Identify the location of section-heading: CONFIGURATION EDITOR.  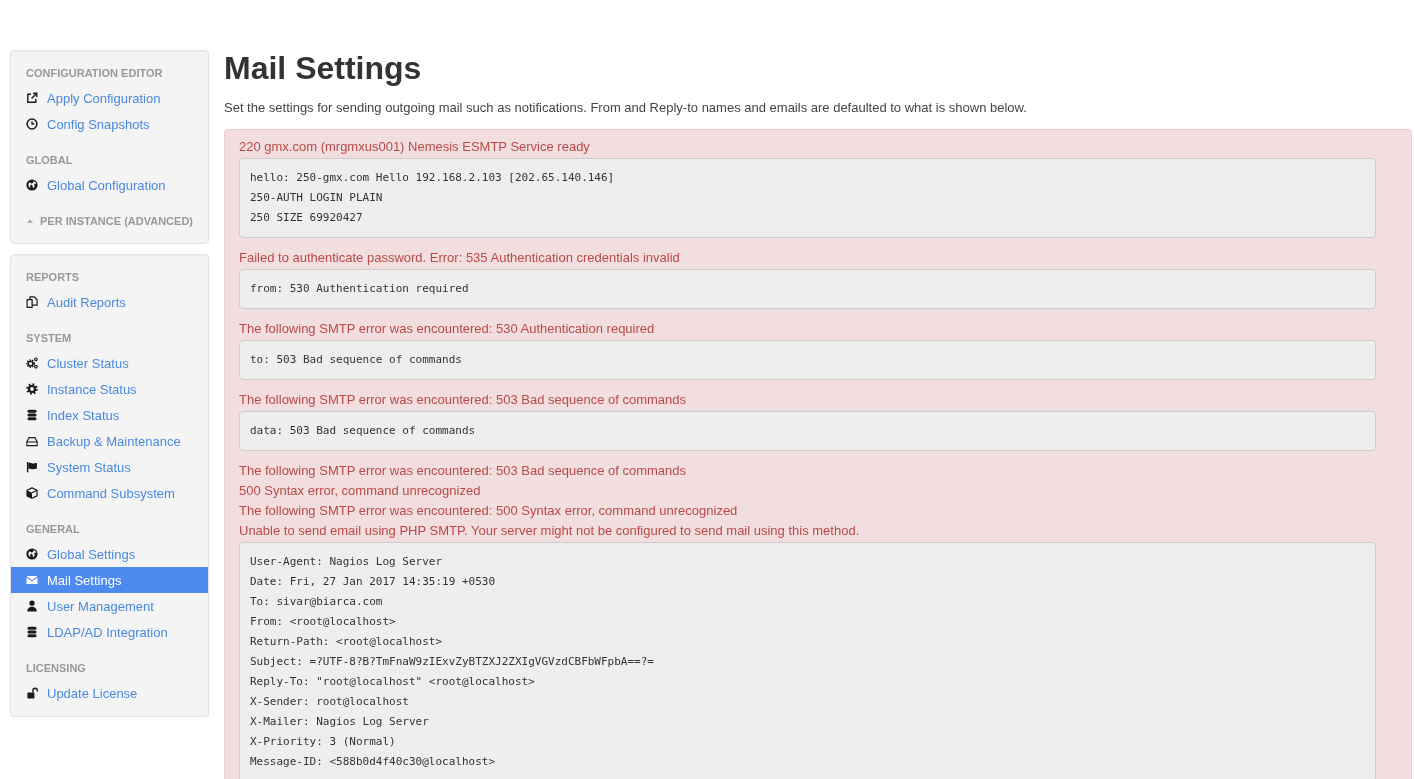
(94, 73).